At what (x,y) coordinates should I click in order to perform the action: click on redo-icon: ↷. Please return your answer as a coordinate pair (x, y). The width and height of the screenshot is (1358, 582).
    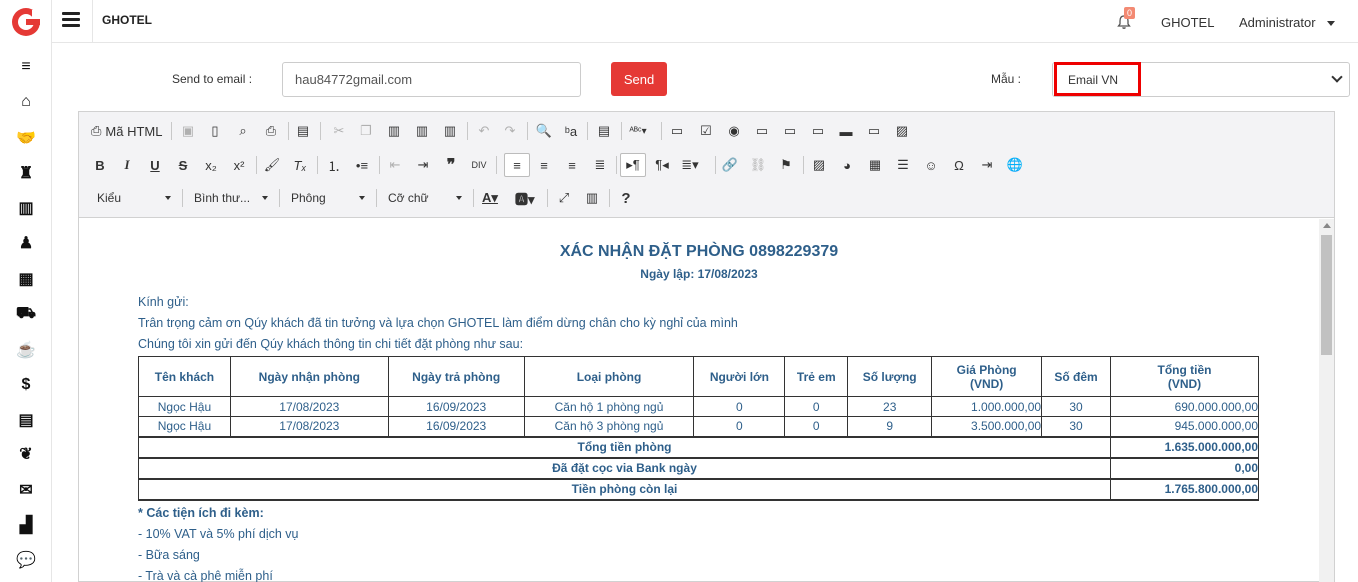
    Looking at the image, I should click on (510, 131).